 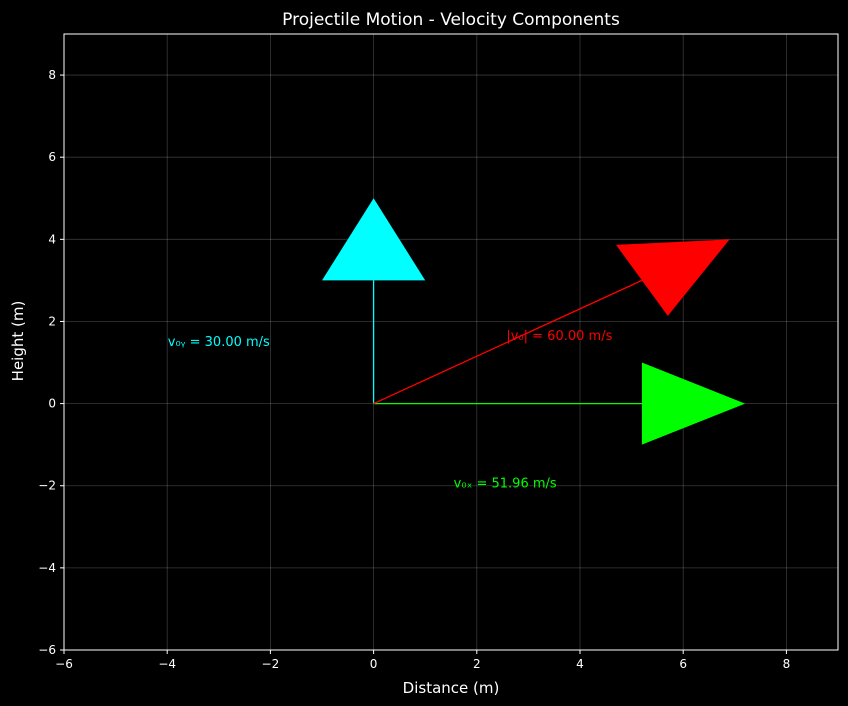 I want to click on x-tick-label: −6, so click(x=64, y=664).